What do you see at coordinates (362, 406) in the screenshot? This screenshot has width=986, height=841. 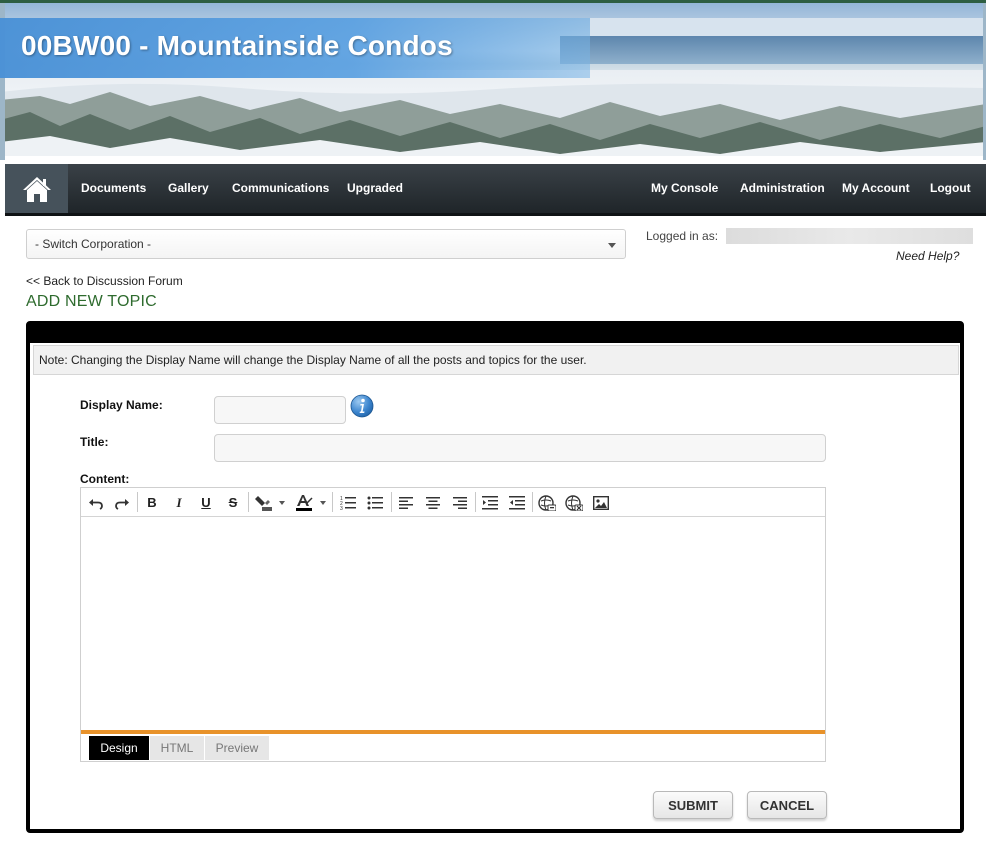 I see `info-icon` at bounding box center [362, 406].